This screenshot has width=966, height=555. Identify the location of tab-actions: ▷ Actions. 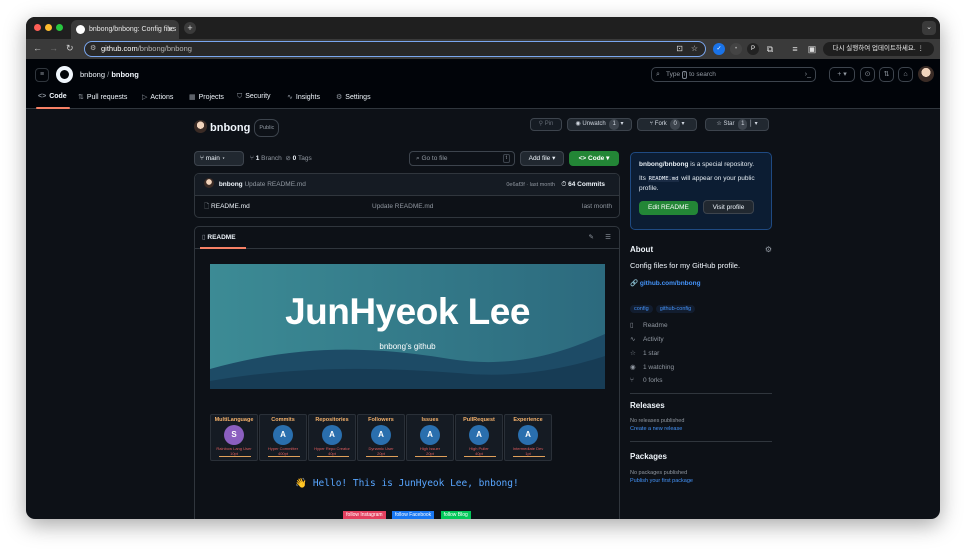
(157, 97).